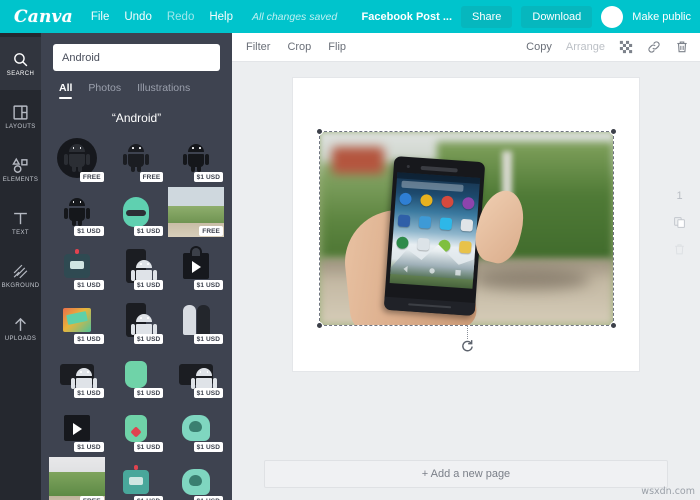  Describe the element at coordinates (613, 131) in the screenshot. I see `resize-handle-top-right` at that location.